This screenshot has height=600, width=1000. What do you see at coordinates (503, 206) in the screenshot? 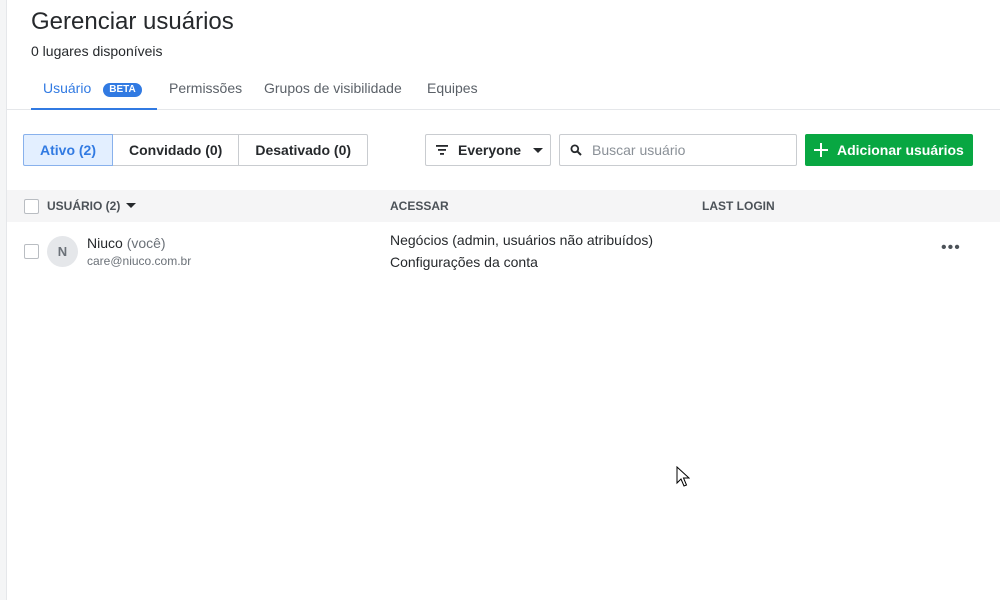
I see `table-header: USUÁRIO (2) ACESSAR LAST LOGIN` at bounding box center [503, 206].